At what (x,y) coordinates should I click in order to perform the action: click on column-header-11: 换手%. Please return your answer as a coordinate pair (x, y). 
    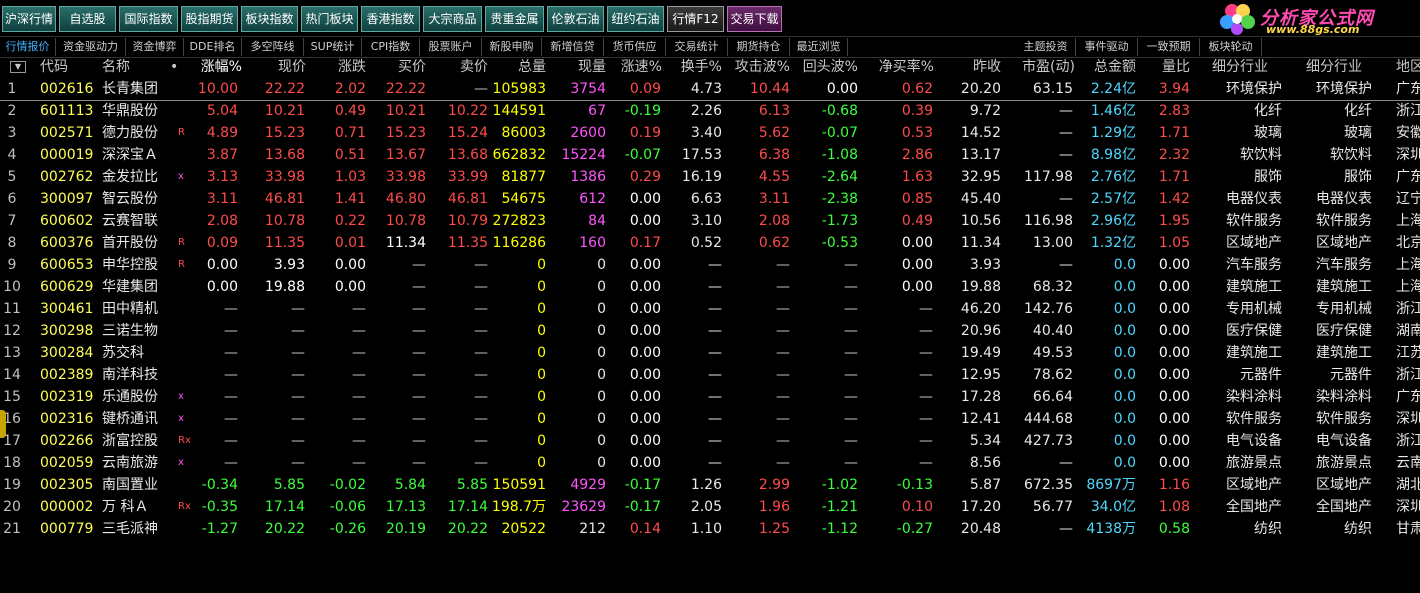
    Looking at the image, I should click on (697, 67).